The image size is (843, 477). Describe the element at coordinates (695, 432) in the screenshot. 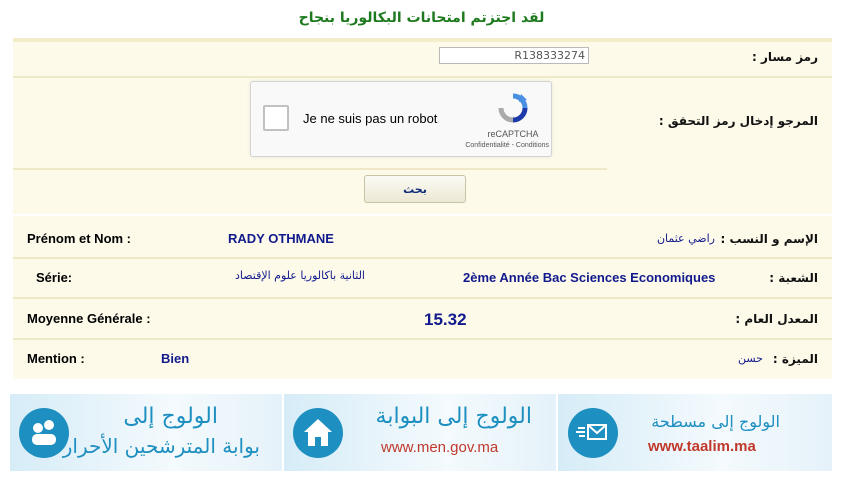

I see `taalim-banner: الولوج إلى مسطحة www.taalim.ma` at that location.